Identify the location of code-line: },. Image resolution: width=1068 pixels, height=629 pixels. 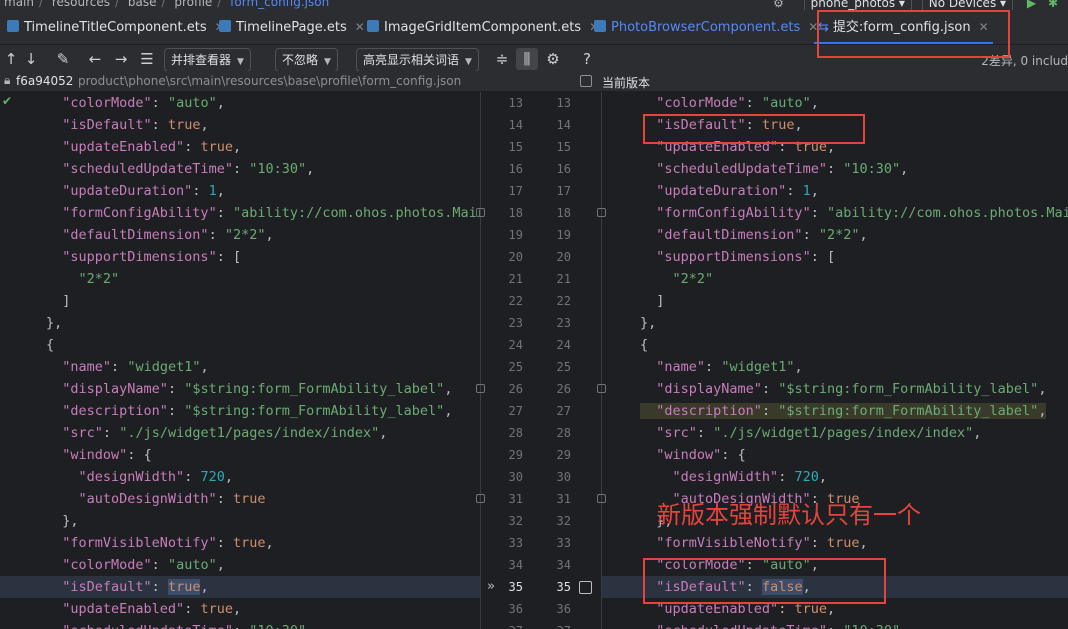
(62, 521).